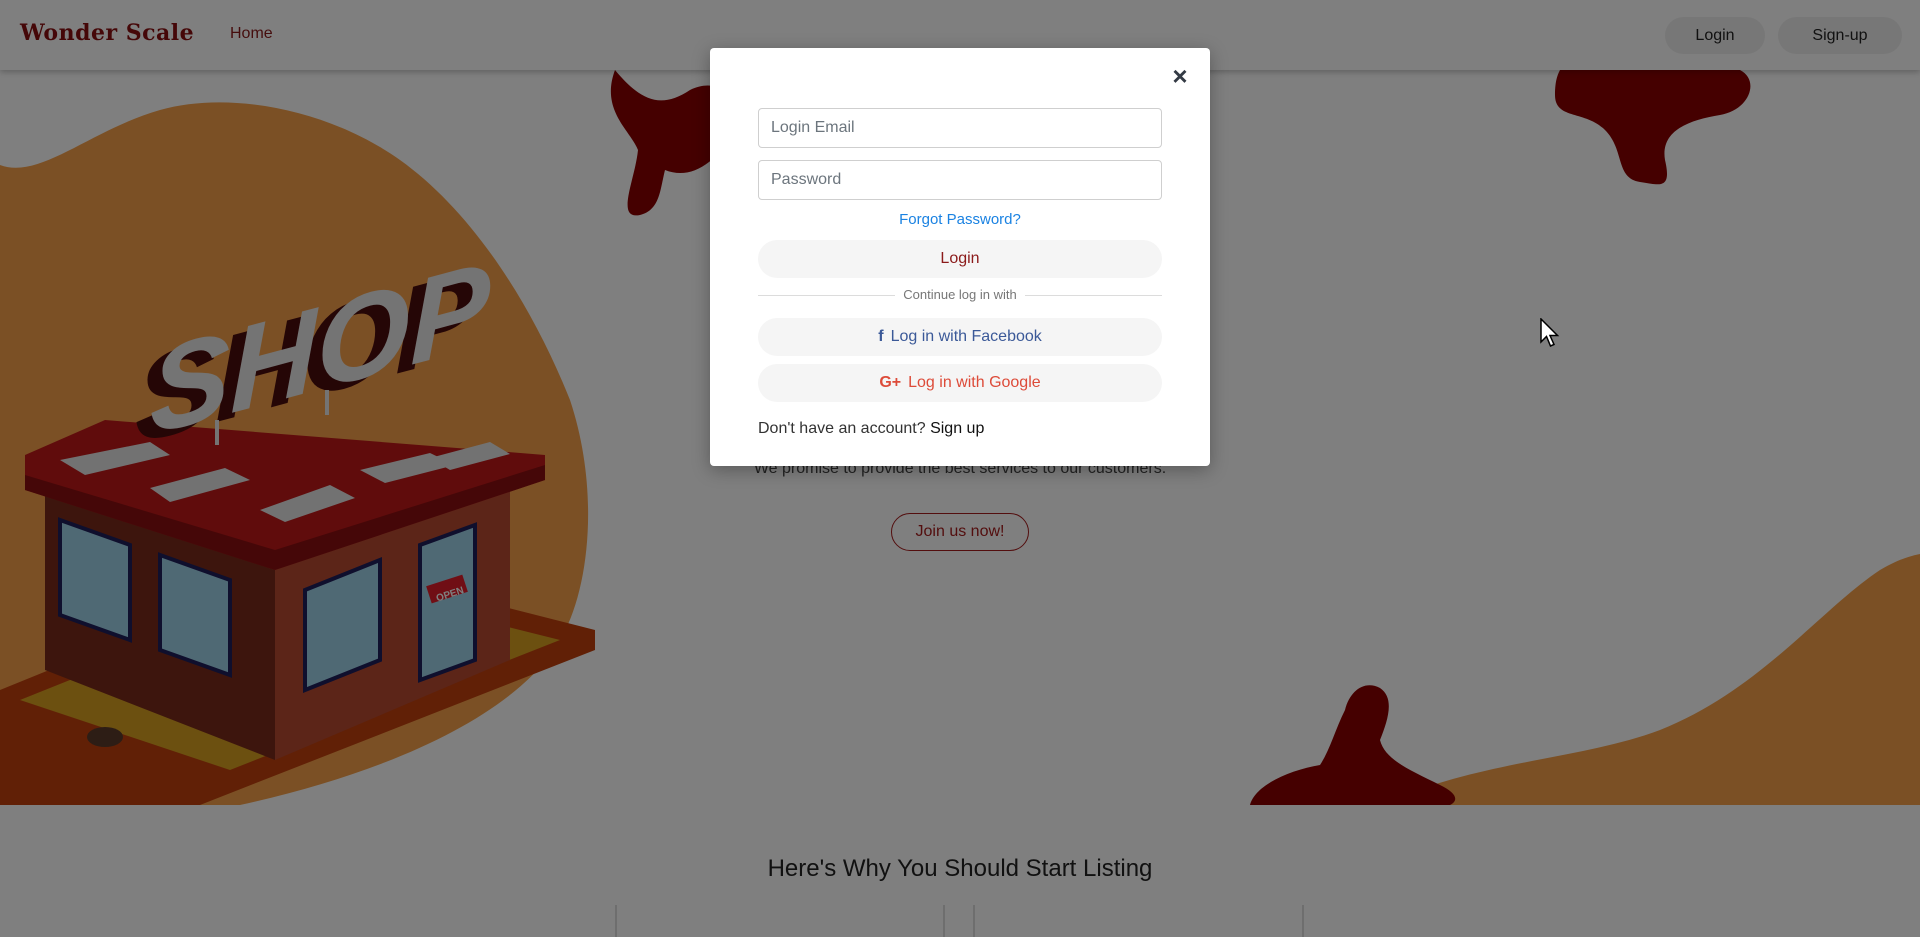  What do you see at coordinates (960, 294) in the screenshot?
I see `divider-text: Continue log in with` at bounding box center [960, 294].